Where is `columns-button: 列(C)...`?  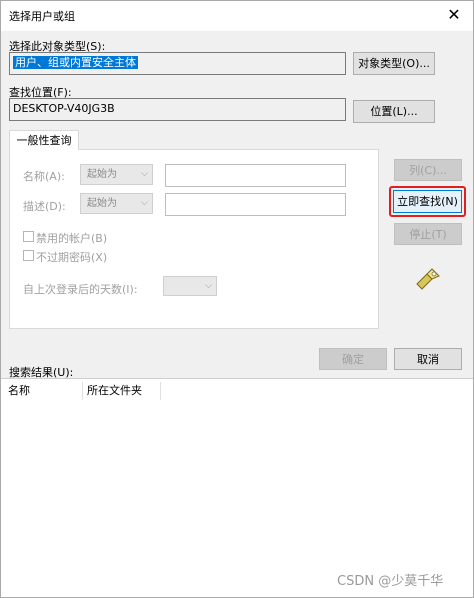
columns-button: 列(C)... is located at coordinates (428, 170).